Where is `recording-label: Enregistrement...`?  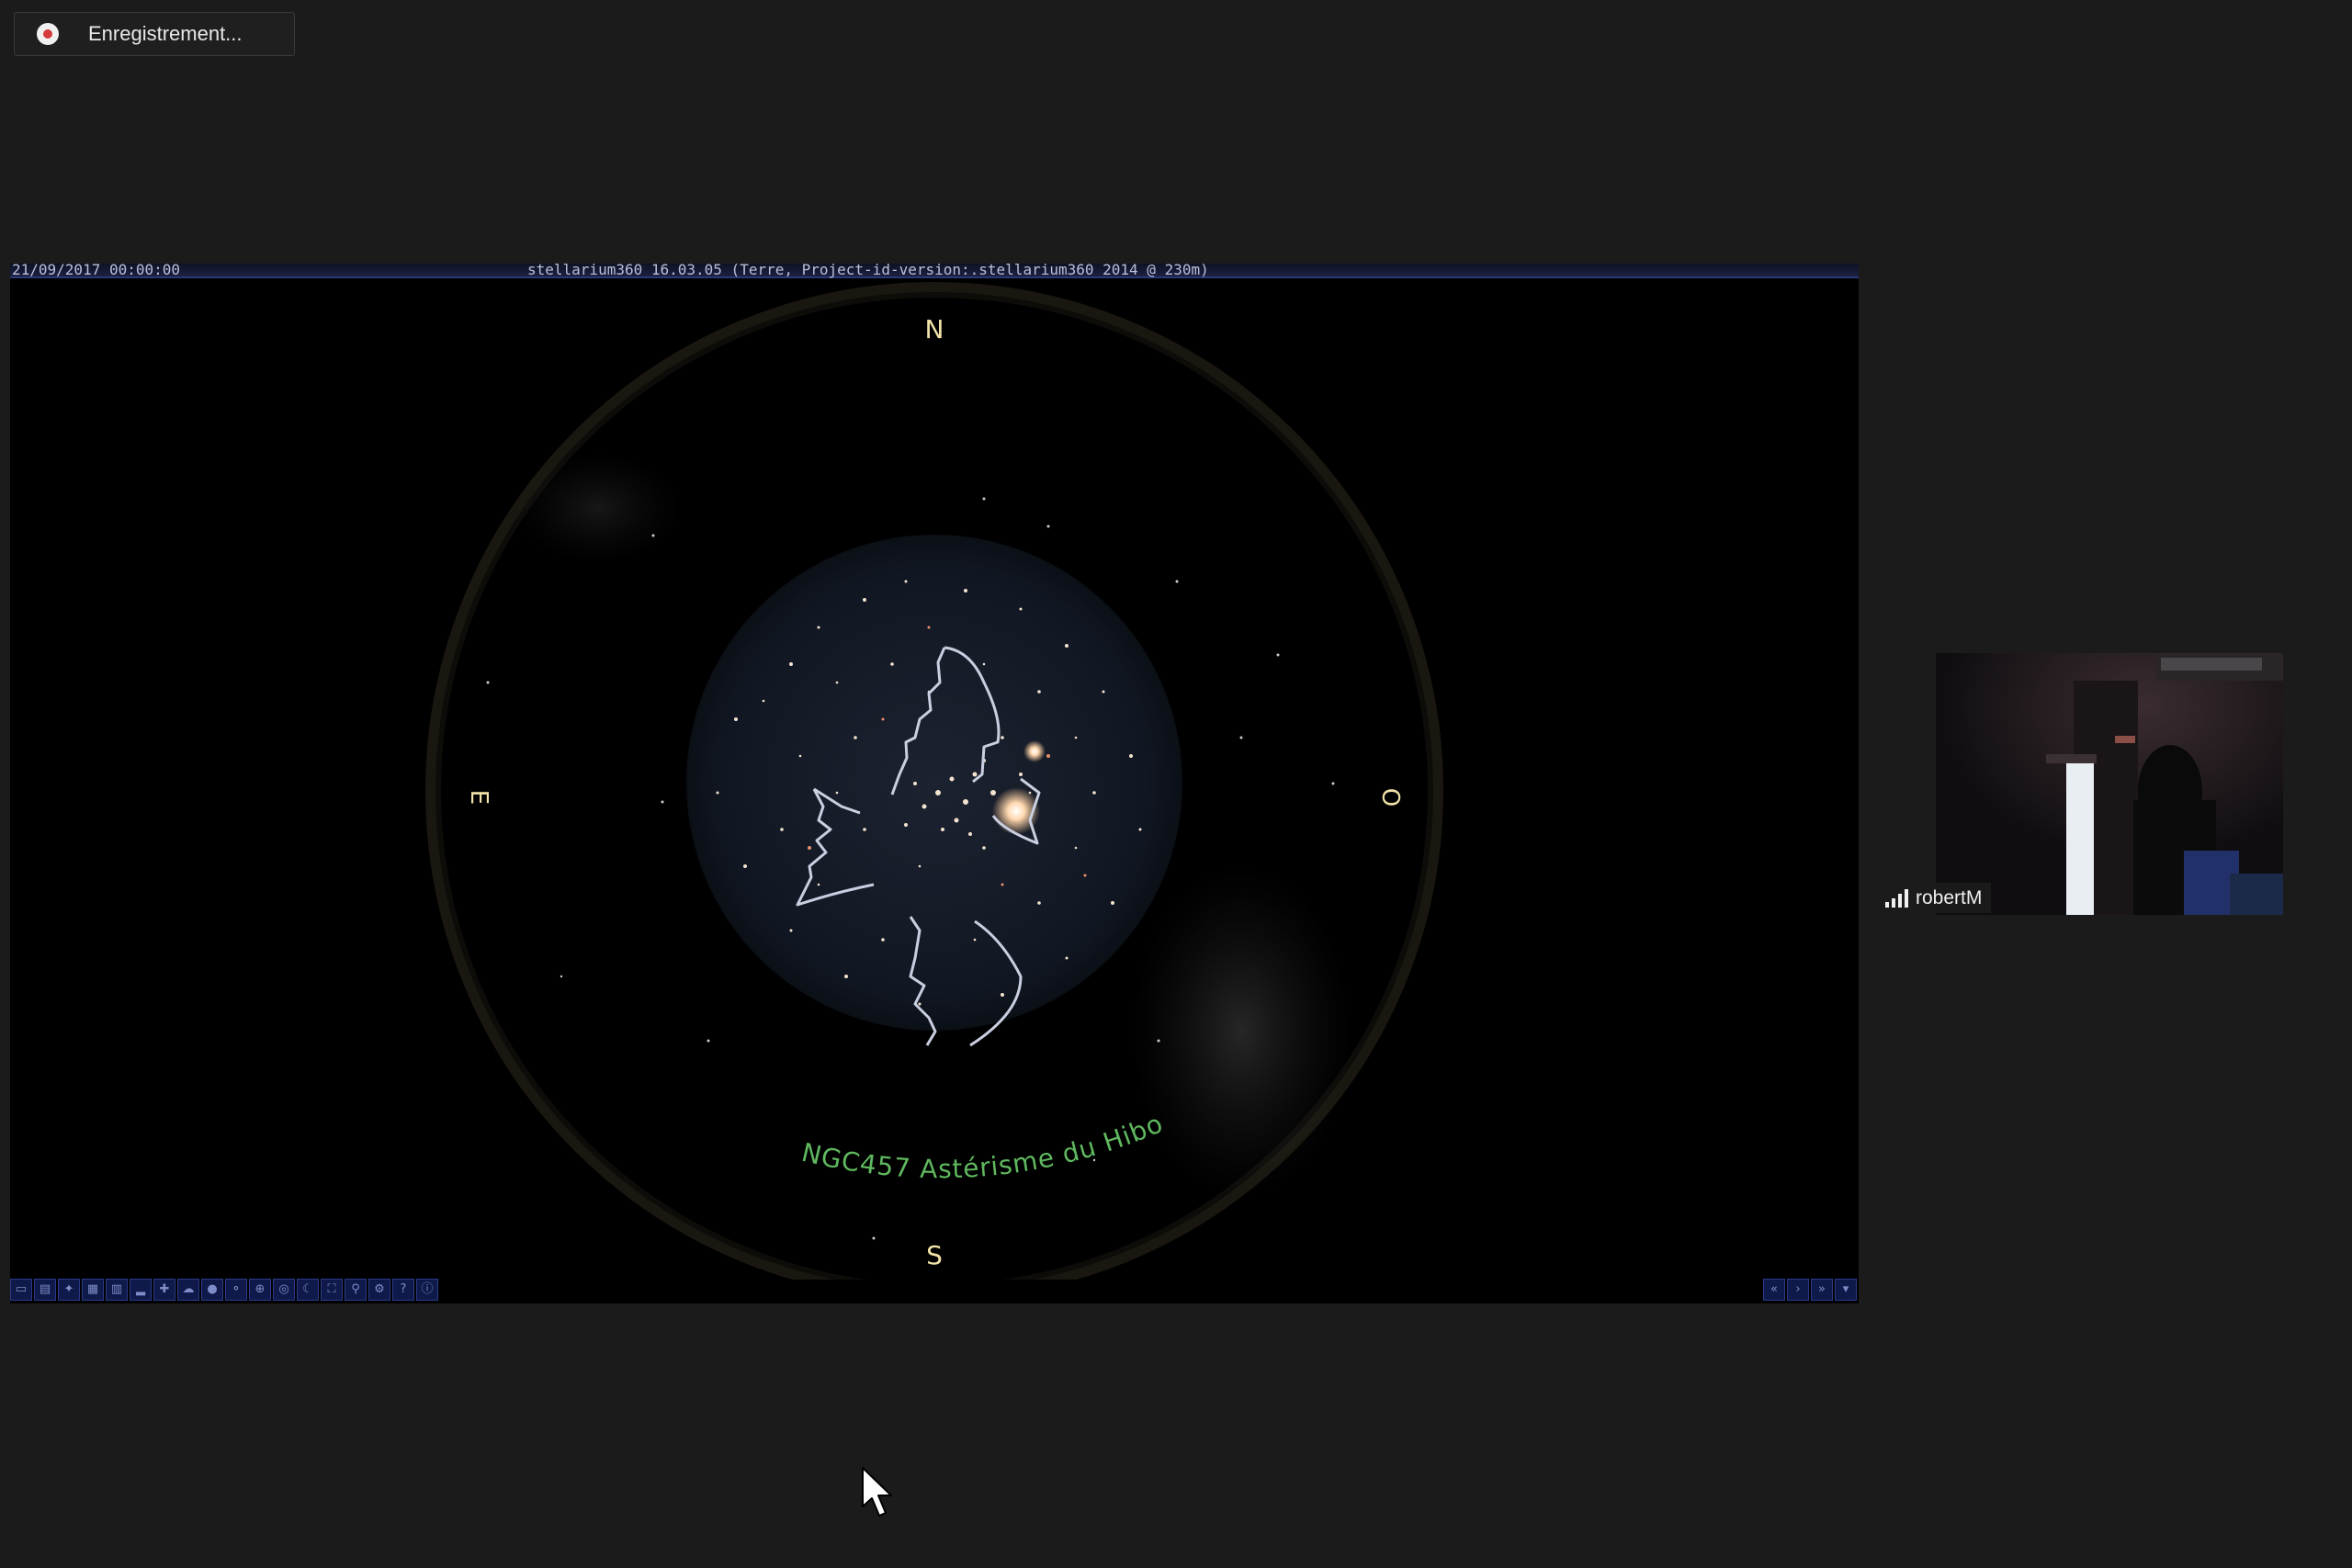
recording-label: Enregistrement... is located at coordinates (166, 34).